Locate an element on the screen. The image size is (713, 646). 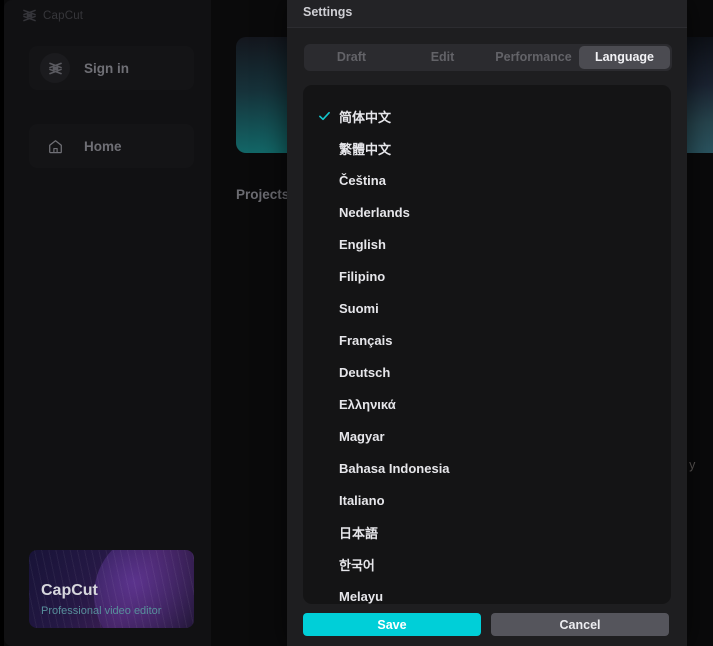
sidebar-item-label-home: Home is located at coordinates (103, 146).